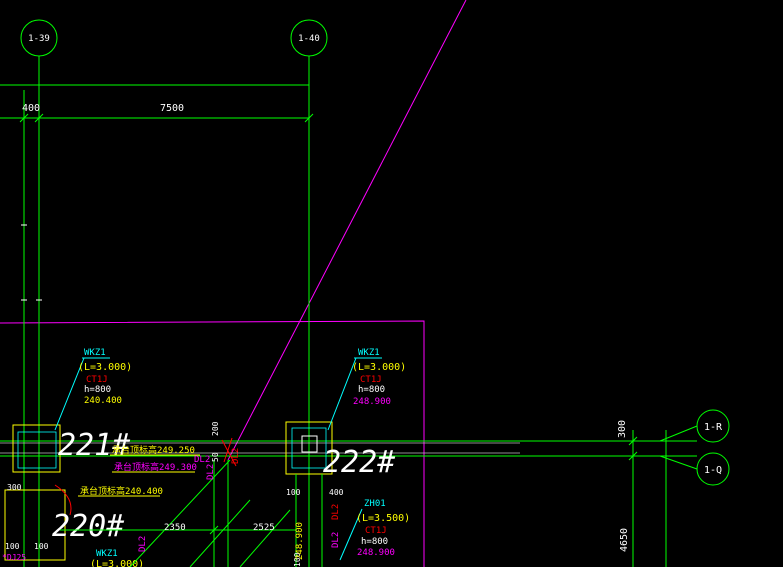  Describe the element at coordinates (105, 367) in the screenshot. I see `col1-length: (L=3.000)` at that location.